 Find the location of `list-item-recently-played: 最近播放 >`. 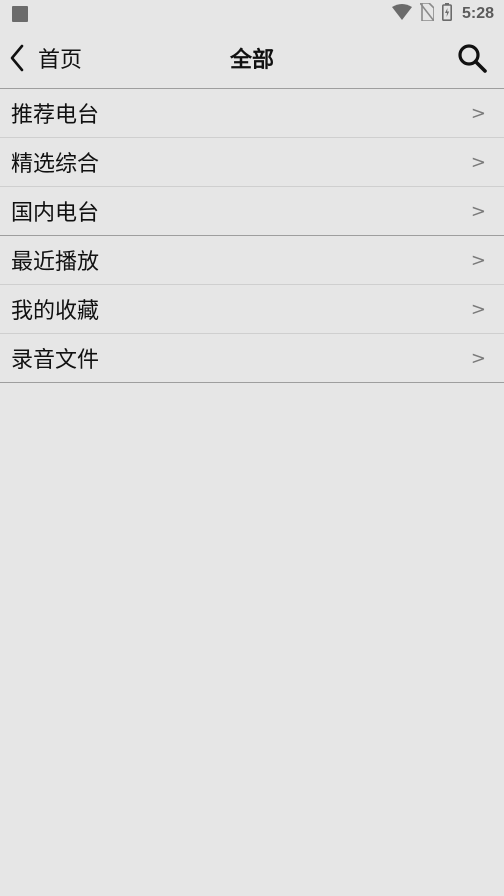

list-item-recently-played: 最近播放 > is located at coordinates (252, 260).